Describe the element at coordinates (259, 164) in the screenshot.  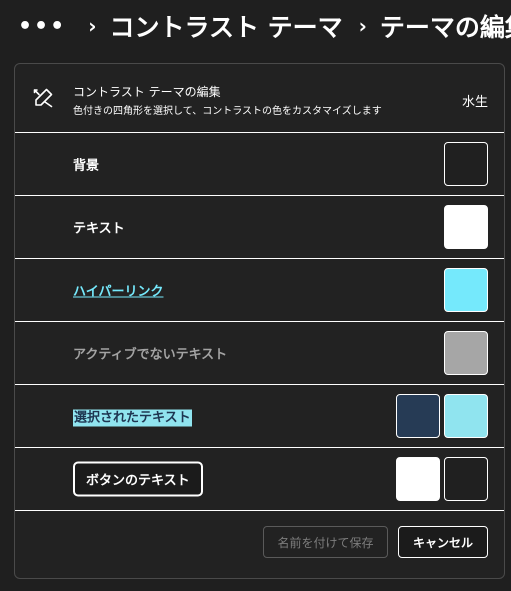
I see `color-row-background: 背景` at that location.